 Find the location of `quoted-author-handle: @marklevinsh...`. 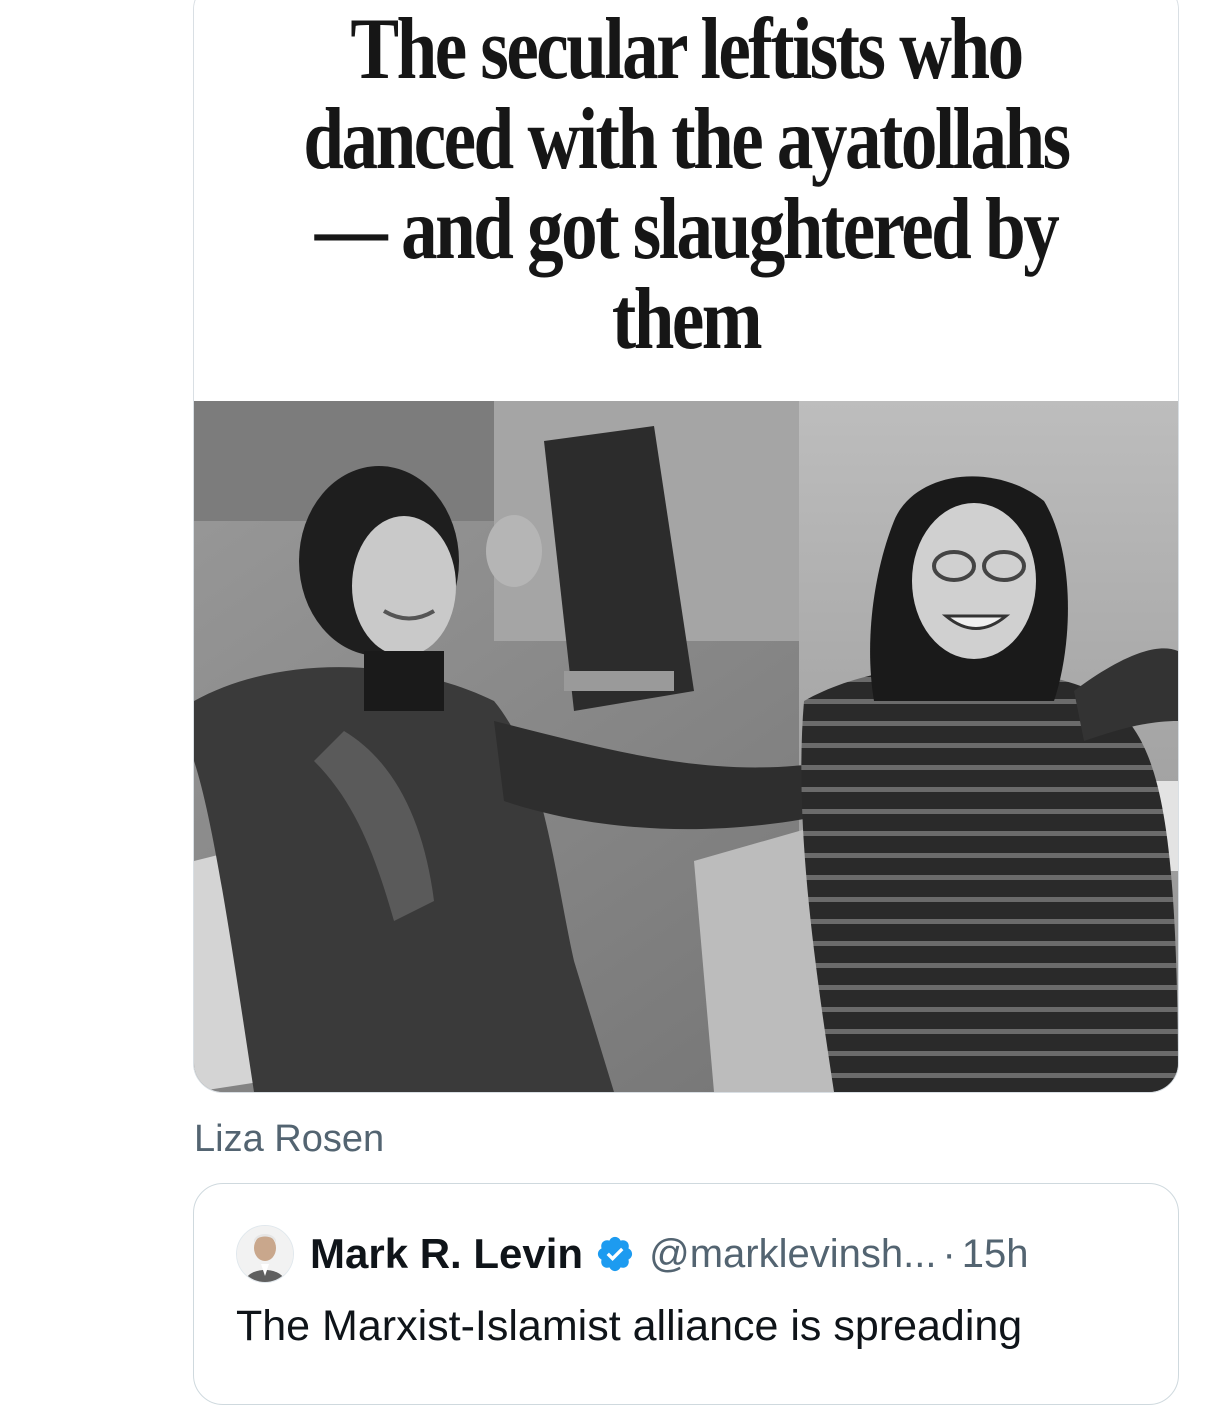

quoted-author-handle: @marklevinsh... is located at coordinates (792, 1254).